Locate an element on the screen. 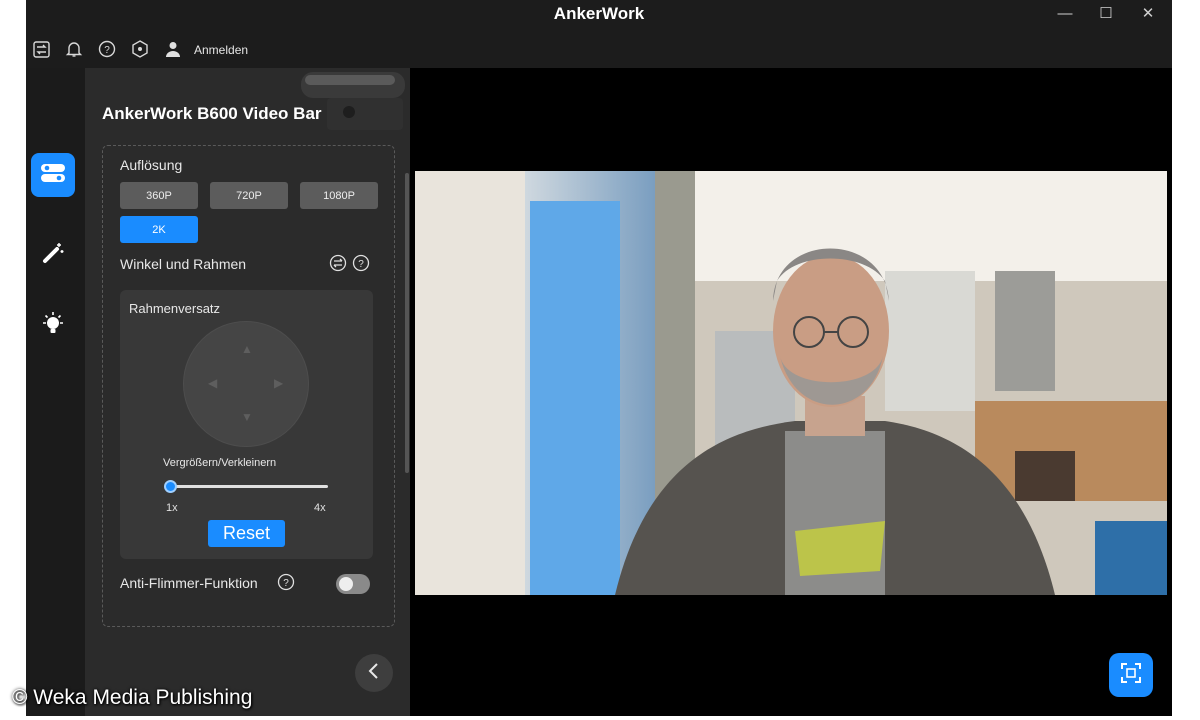  fullscreen-icon is located at coordinates (1131, 675).